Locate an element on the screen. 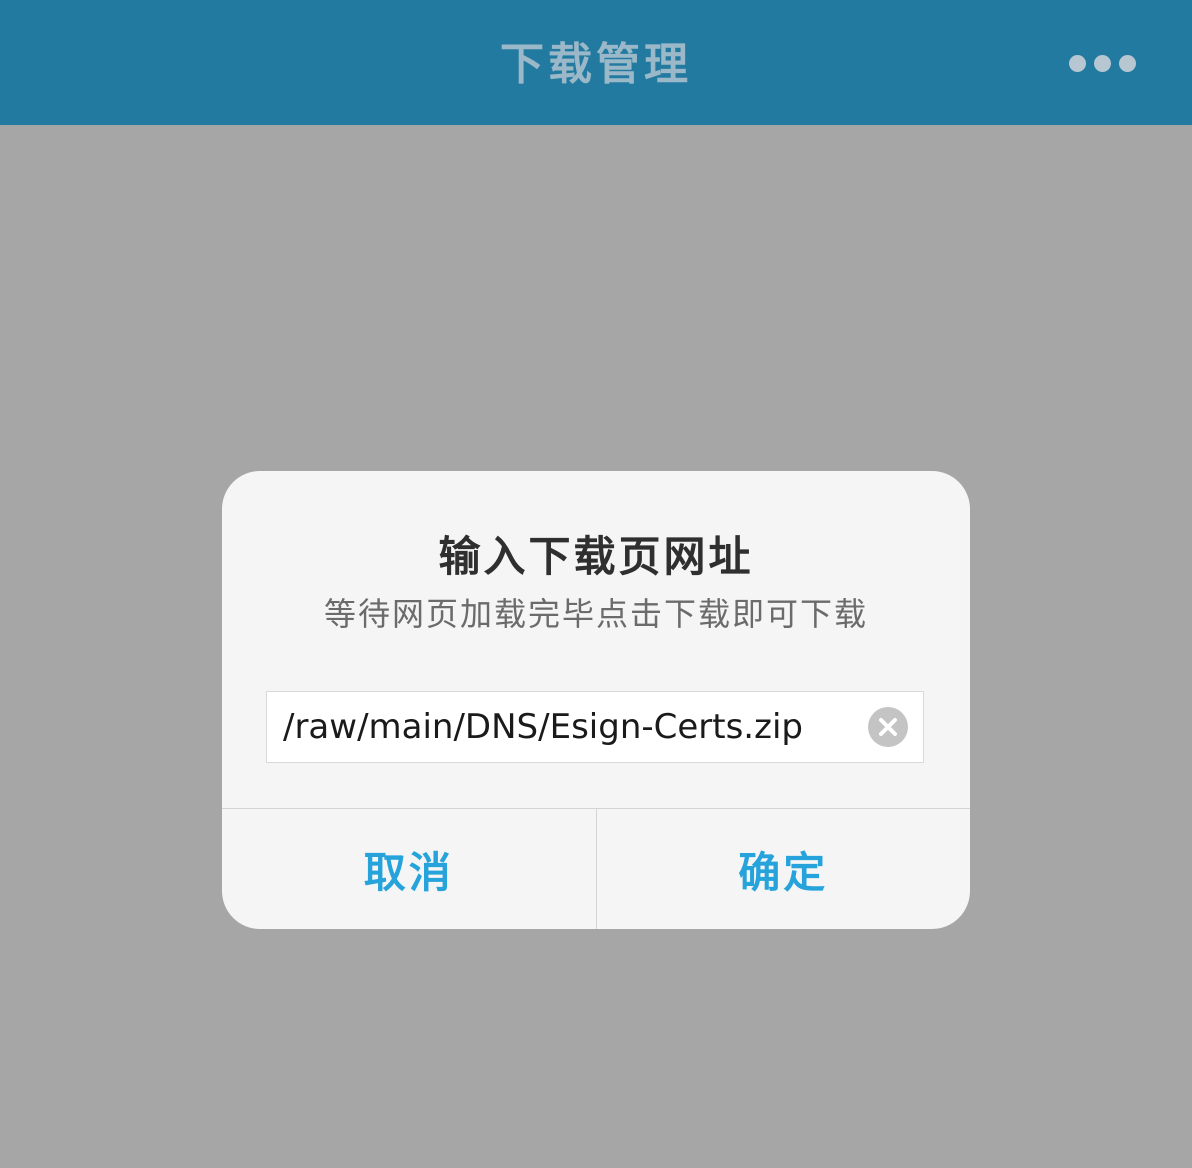 This screenshot has width=1192, height=1168. url-field is located at coordinates (595, 727).